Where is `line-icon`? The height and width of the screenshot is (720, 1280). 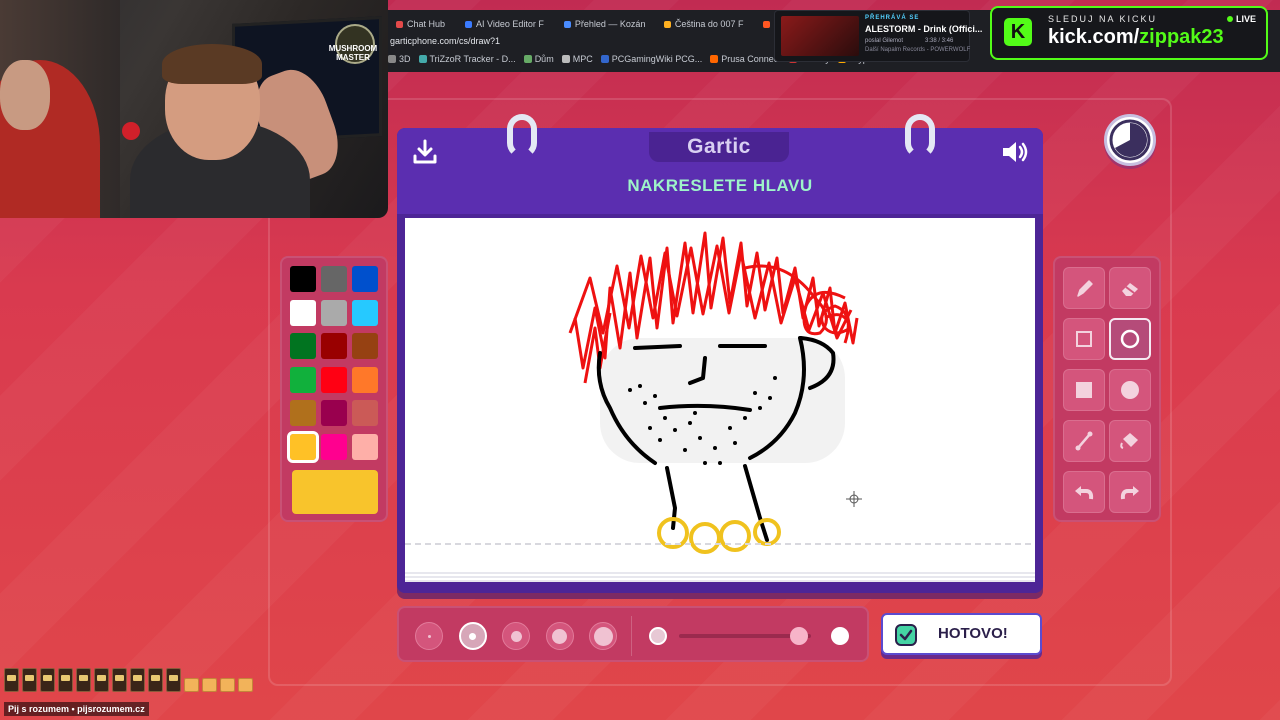 line-icon is located at coordinates (1084, 441).